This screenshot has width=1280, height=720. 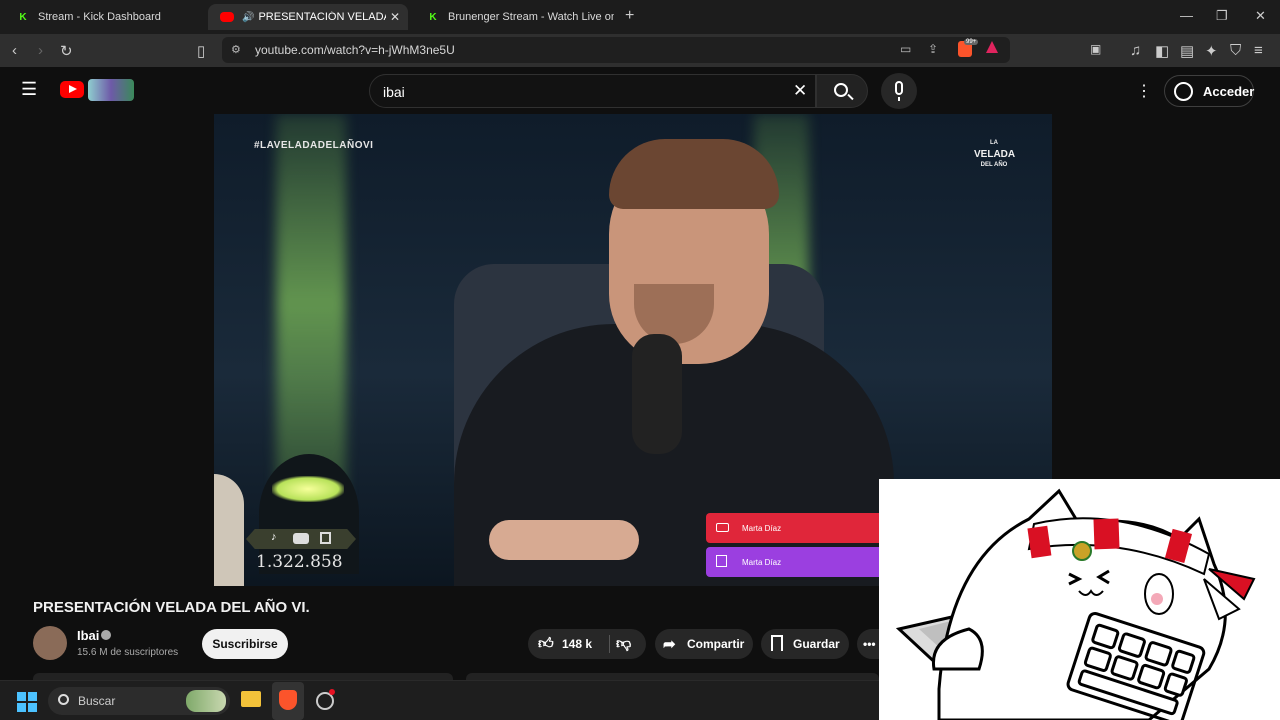 I want to click on doodle-icon, so click(x=111, y=90).